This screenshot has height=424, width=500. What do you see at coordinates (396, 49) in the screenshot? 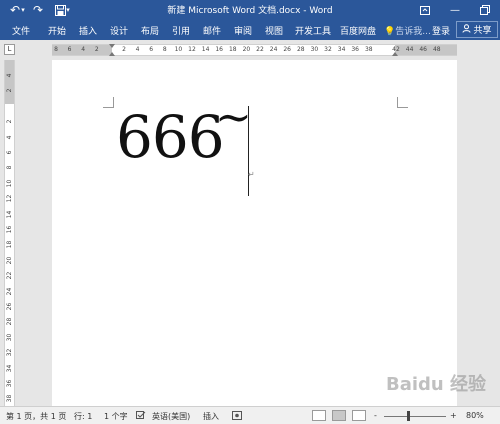
I see `ruler-tick: 42` at bounding box center [396, 49].